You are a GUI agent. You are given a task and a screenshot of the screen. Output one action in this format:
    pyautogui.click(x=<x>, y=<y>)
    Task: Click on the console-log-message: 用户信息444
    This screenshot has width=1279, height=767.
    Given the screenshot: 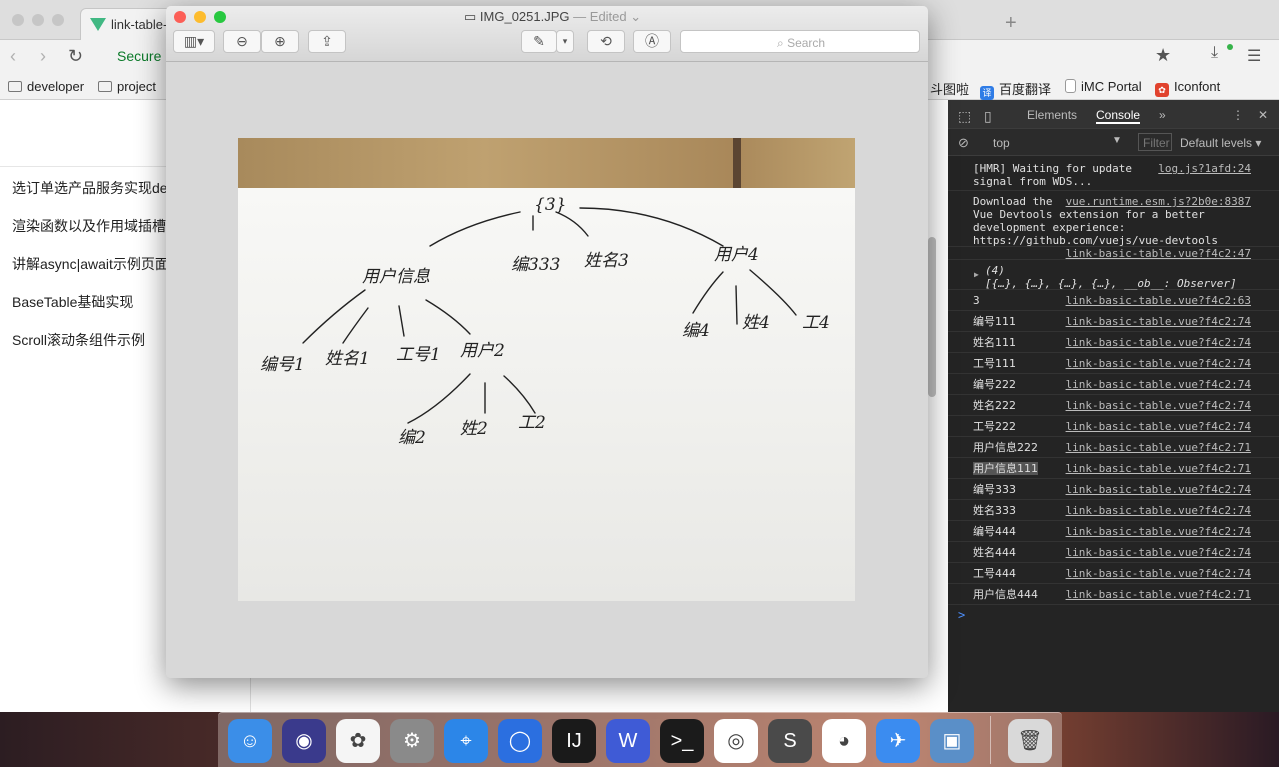 What is the action you would take?
    pyautogui.click(x=1005, y=594)
    